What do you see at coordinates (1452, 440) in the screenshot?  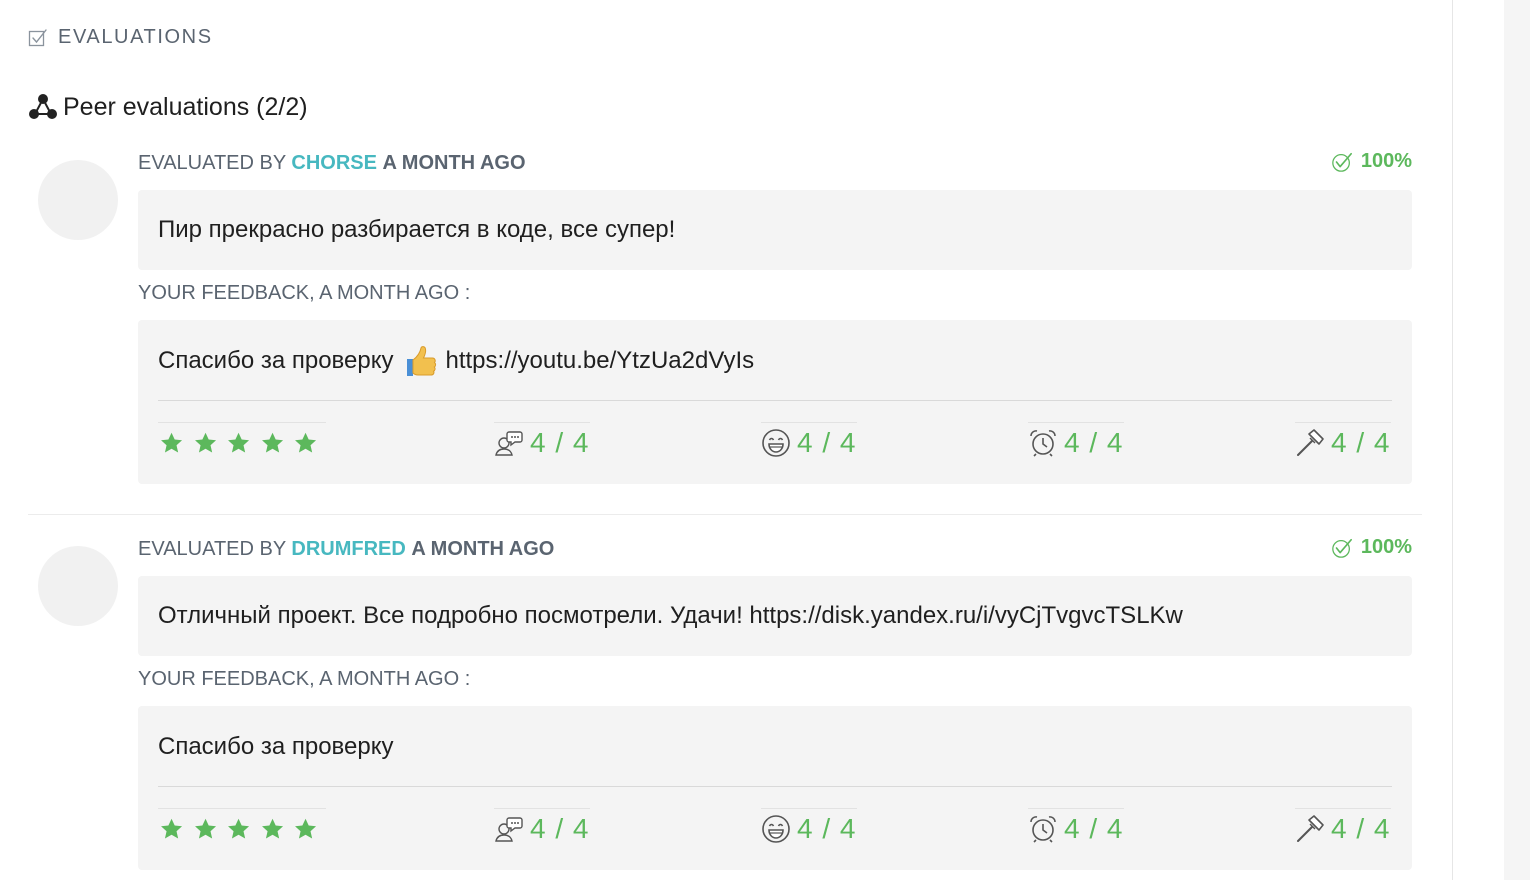 I see `page-divider` at bounding box center [1452, 440].